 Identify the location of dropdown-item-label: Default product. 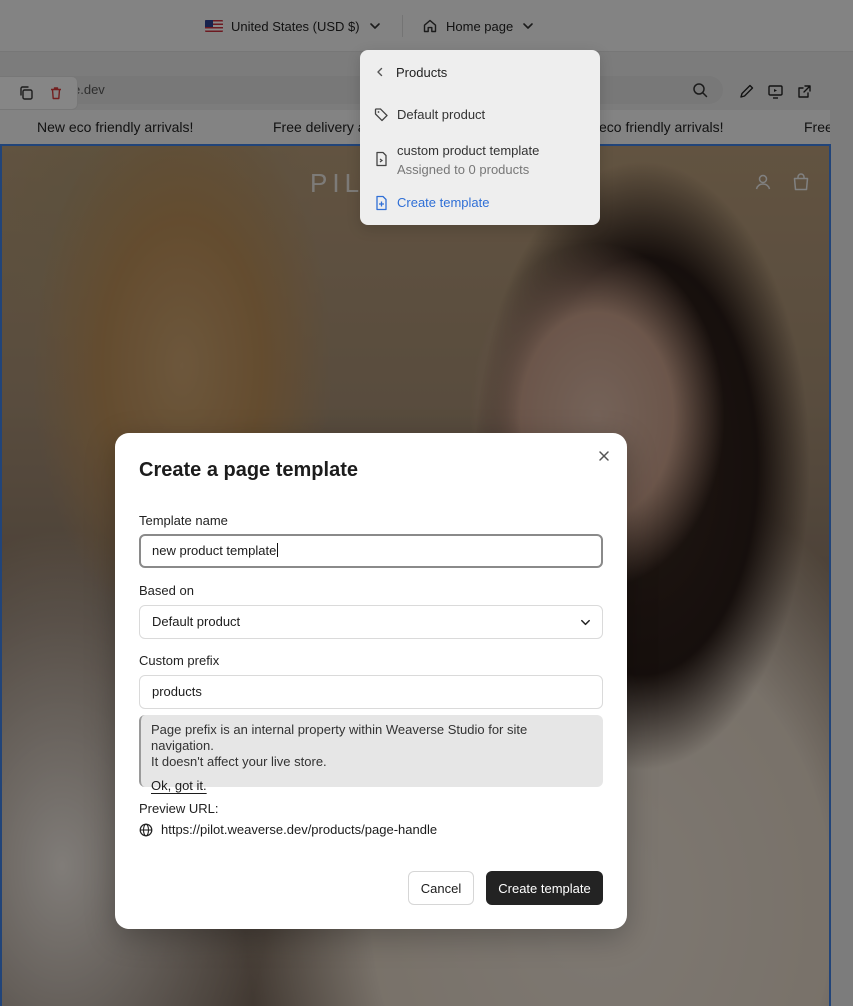
(441, 114).